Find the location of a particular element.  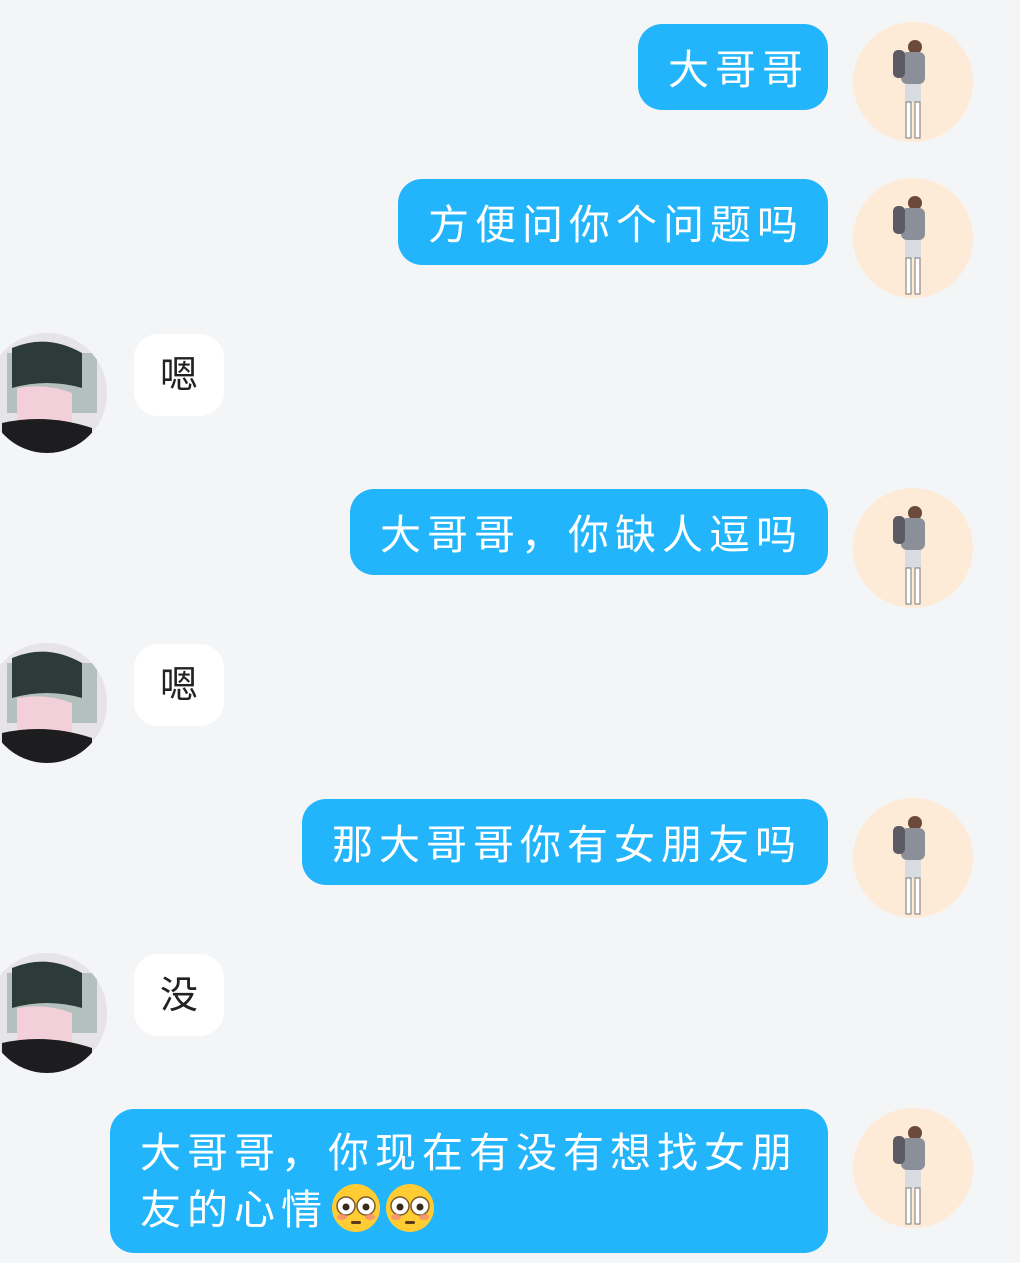

message-text: 大哥哥 is located at coordinates (738, 70).